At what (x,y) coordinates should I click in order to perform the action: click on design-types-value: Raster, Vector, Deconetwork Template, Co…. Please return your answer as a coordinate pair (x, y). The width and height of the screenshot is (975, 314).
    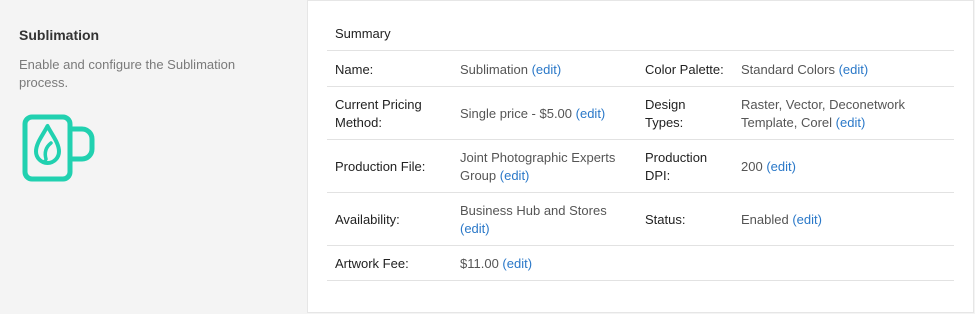
    Looking at the image, I should click on (841, 114).